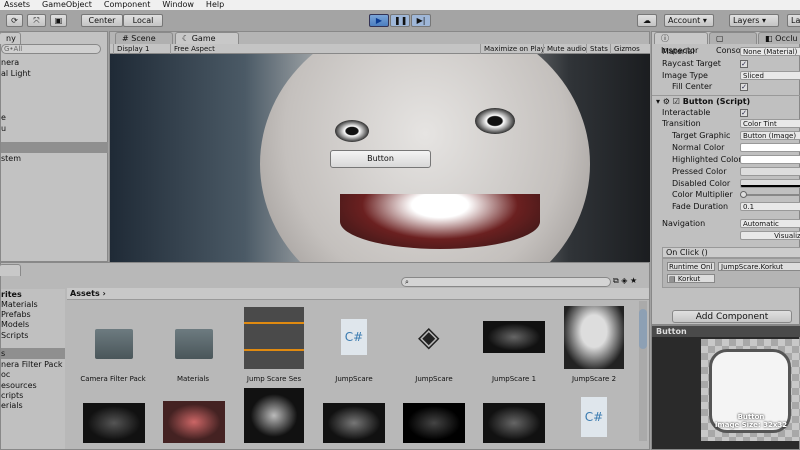  Describe the element at coordinates (15, 324) in the screenshot. I see `tree-item: Models` at that location.